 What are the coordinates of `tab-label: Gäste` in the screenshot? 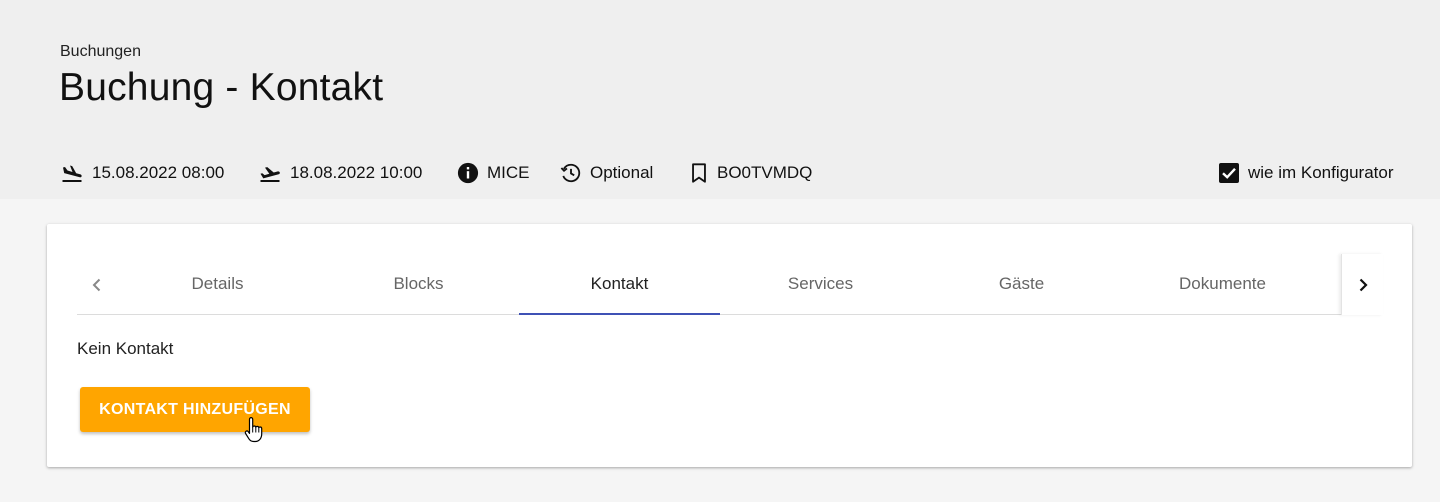 It's located at (1021, 283).